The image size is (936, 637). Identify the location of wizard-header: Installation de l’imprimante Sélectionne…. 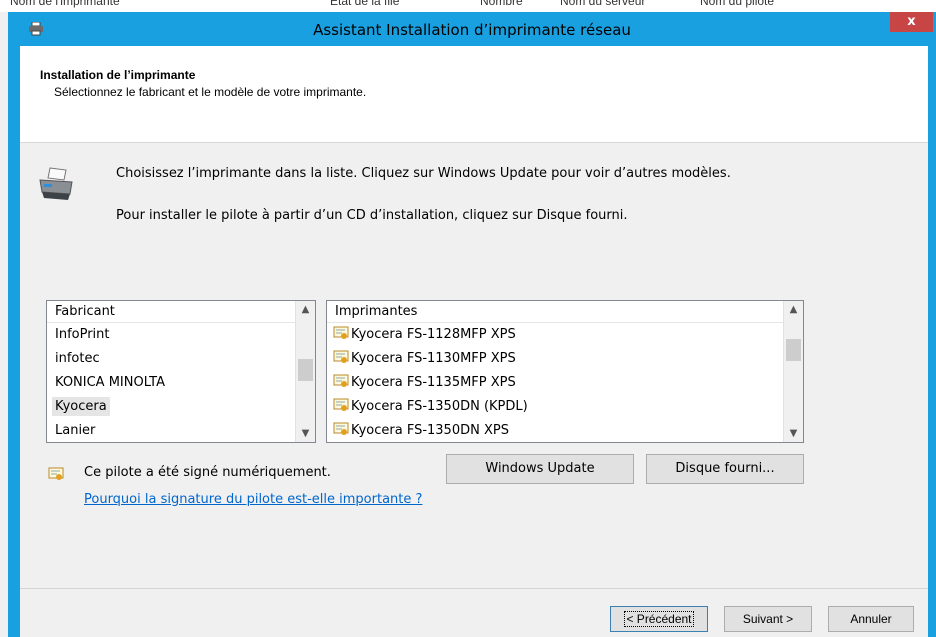
(474, 94).